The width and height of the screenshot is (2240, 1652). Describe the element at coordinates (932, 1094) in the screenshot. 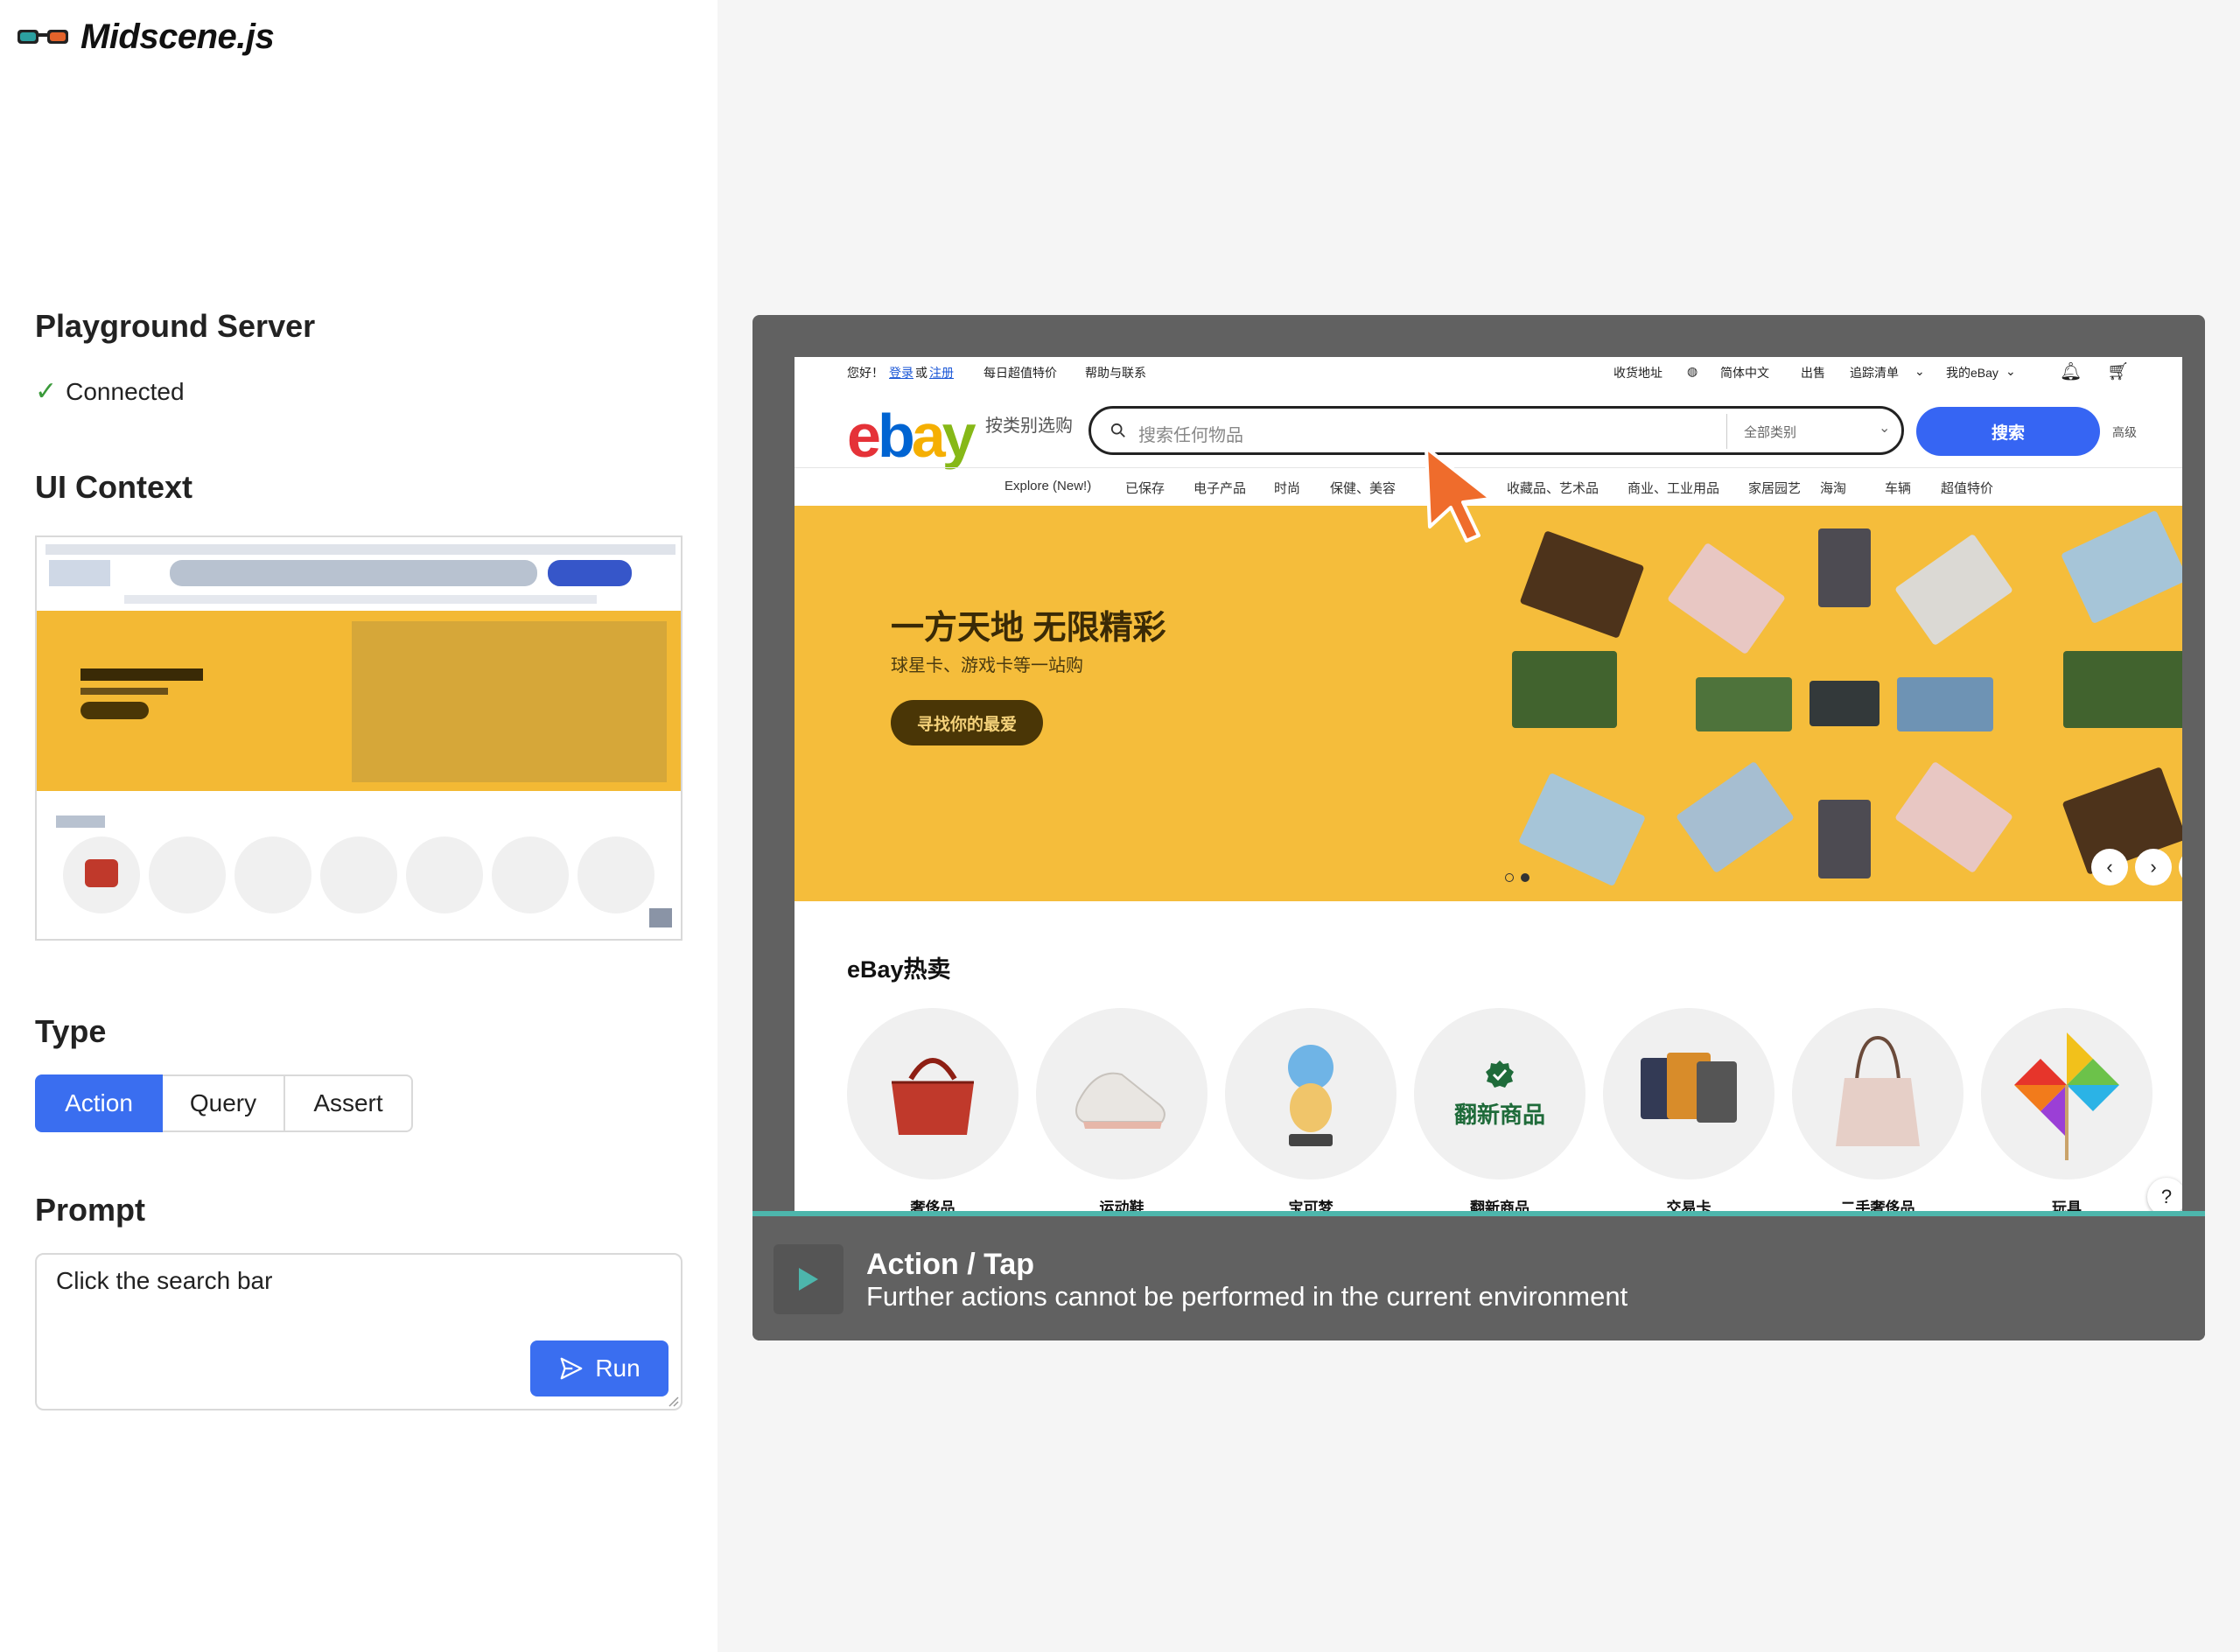

I see `handbag-image` at that location.